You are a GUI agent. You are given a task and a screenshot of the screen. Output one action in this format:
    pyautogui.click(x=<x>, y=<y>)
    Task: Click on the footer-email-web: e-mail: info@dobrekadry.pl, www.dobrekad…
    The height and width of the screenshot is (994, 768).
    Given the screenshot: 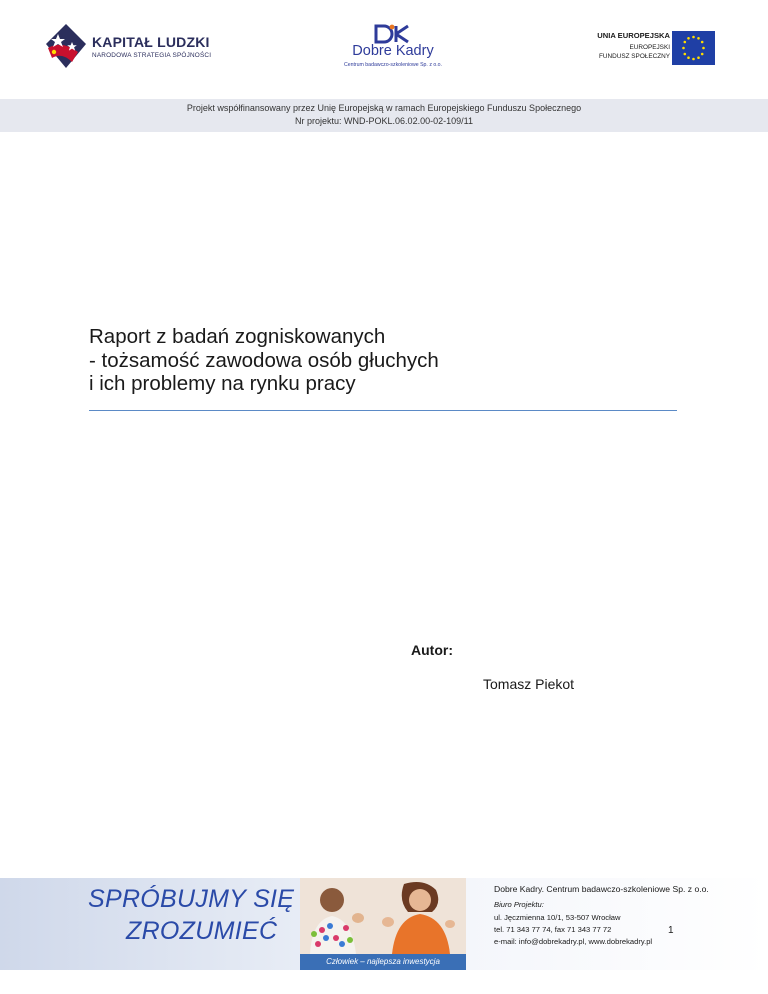 What is the action you would take?
    pyautogui.click(x=573, y=941)
    